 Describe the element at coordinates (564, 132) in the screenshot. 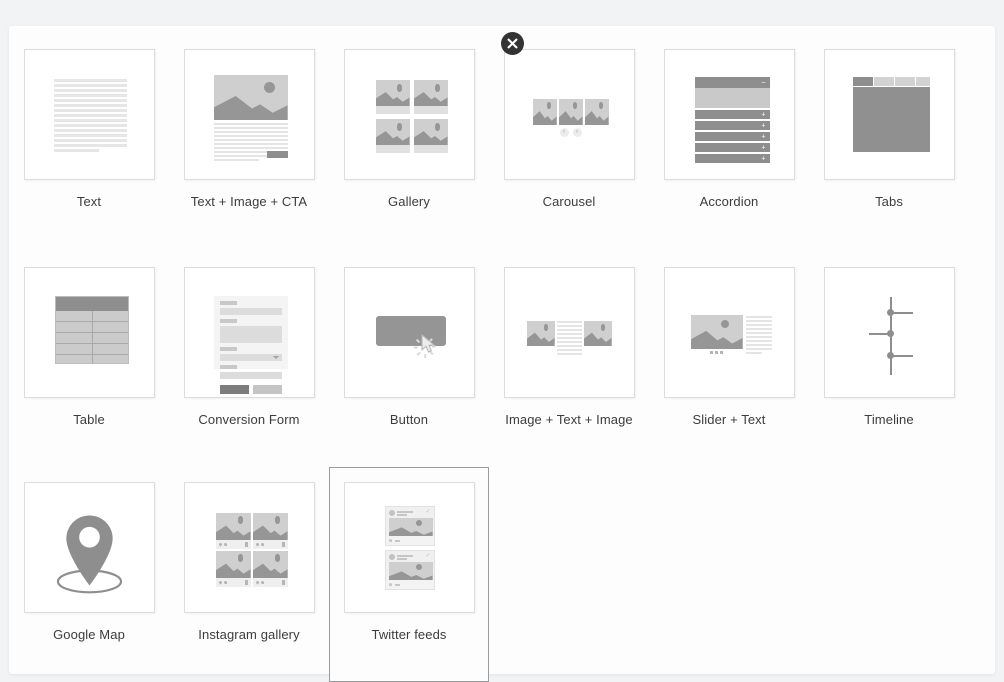

I see `carousel-prev-icon: ‹` at that location.